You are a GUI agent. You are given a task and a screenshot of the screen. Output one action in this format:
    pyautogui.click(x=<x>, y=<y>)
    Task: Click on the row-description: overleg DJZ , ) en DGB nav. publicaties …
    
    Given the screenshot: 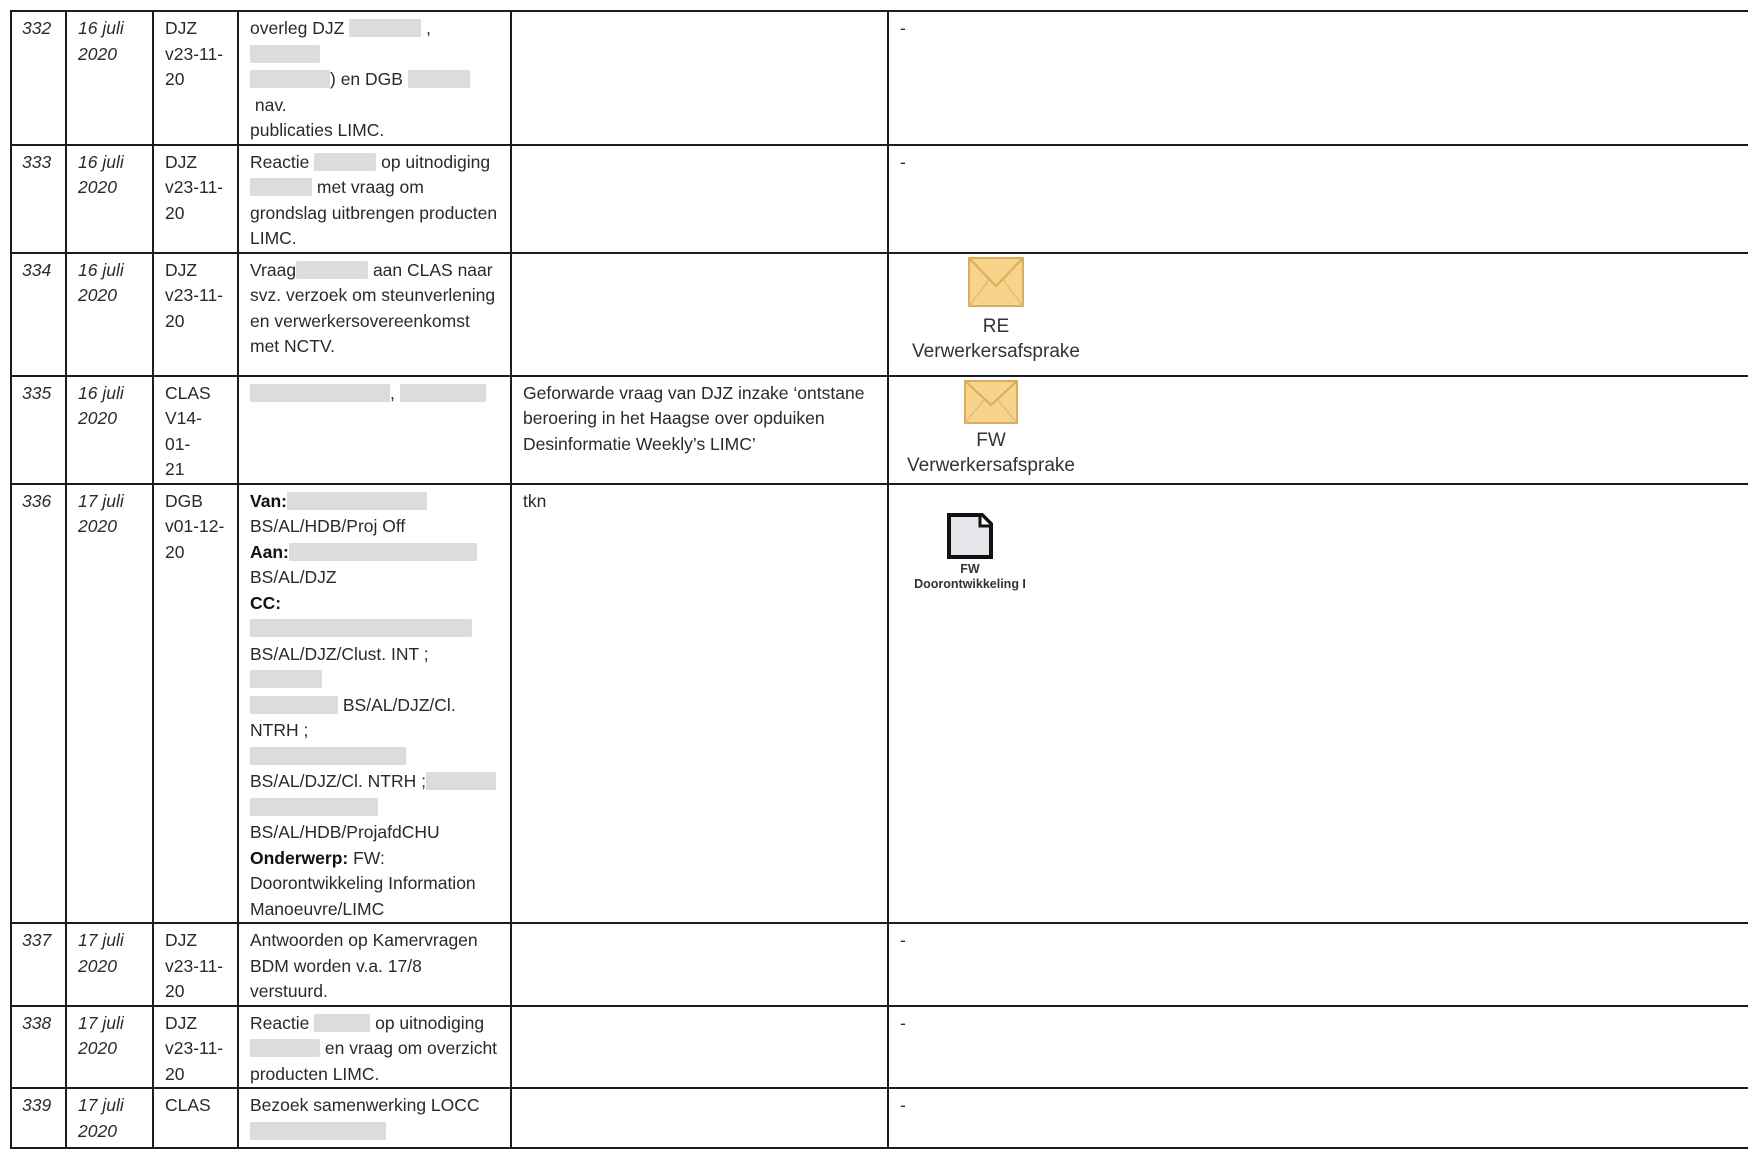 What is the action you would take?
    pyautogui.click(x=374, y=78)
    